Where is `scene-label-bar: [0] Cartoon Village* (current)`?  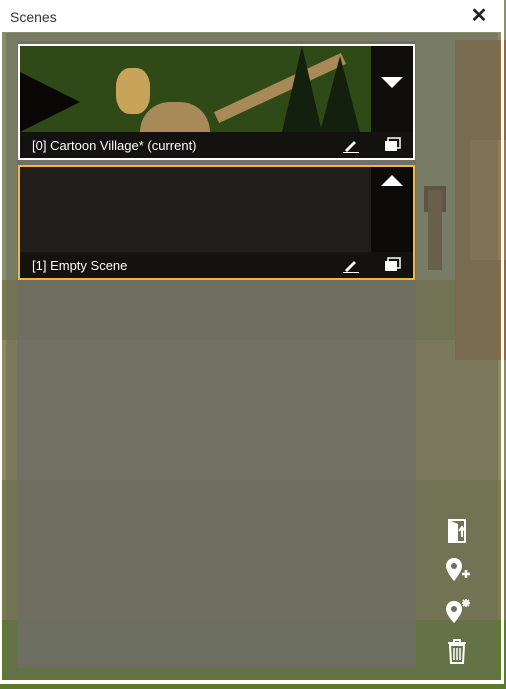
scene-label-bar: [0] Cartoon Village* (current) is located at coordinates (216, 145).